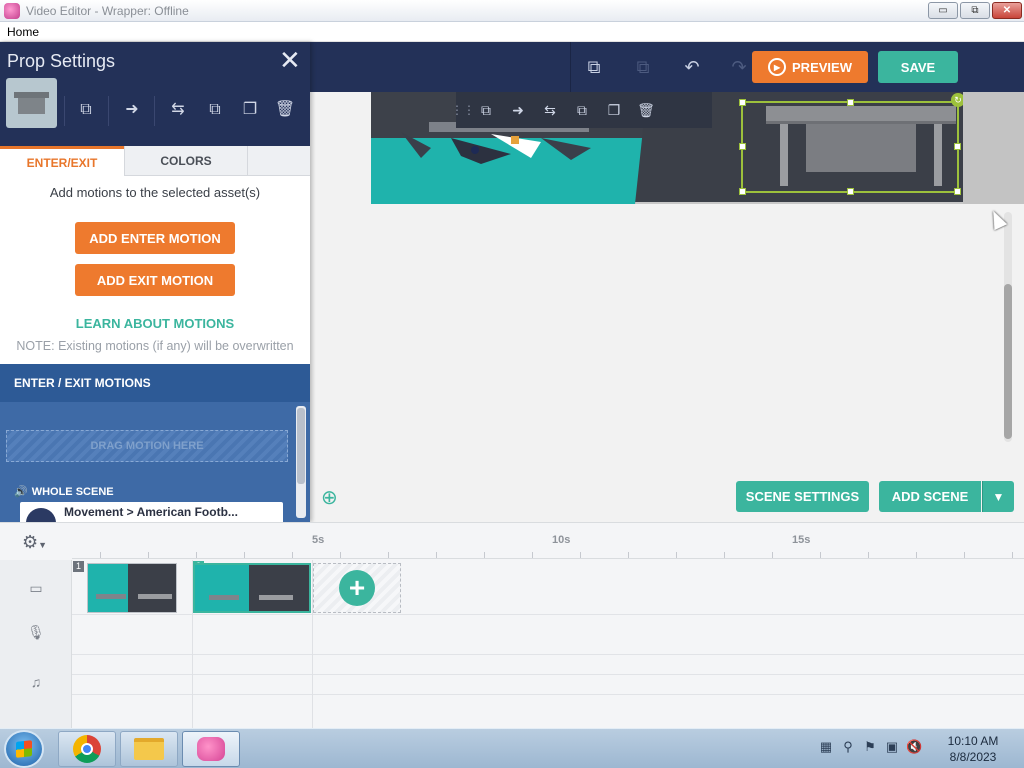 This screenshot has width=1024, height=768. What do you see at coordinates (674, 148) in the screenshot?
I see `scene-preview: ⋮⋮ ⧉ ➜ ⇆ ⧉ ❐ 🗑 ↻ ↓` at bounding box center [674, 148].